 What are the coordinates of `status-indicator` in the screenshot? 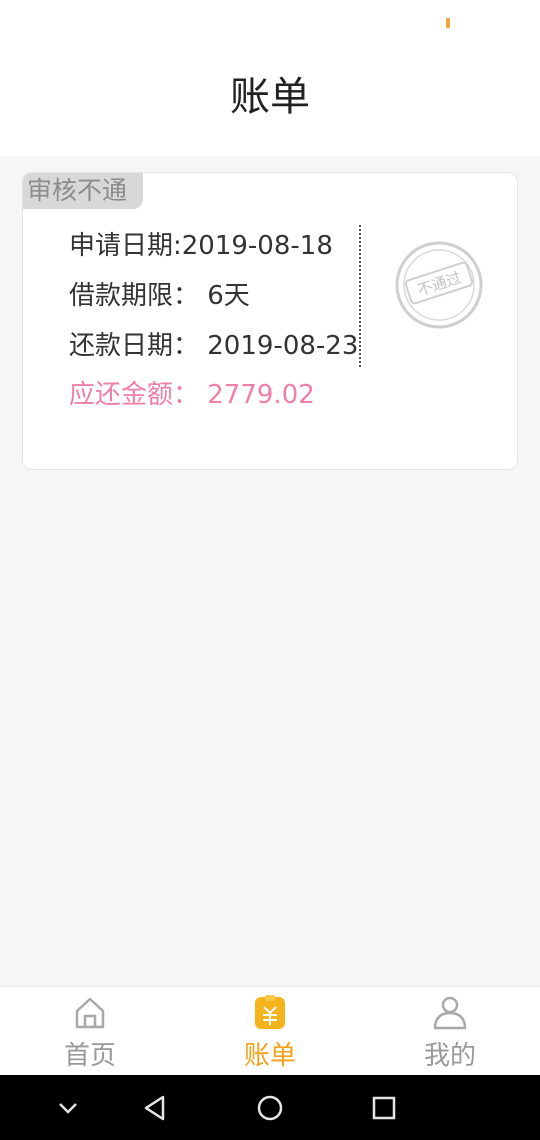 It's located at (448, 23).